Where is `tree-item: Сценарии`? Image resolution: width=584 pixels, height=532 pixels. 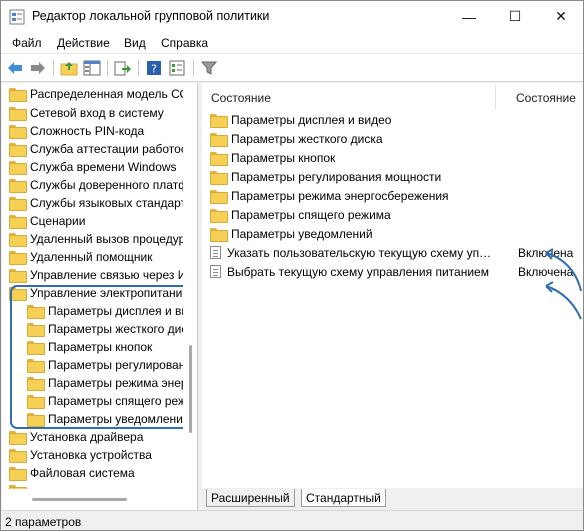 tree-item: Сценарии is located at coordinates (47, 221).